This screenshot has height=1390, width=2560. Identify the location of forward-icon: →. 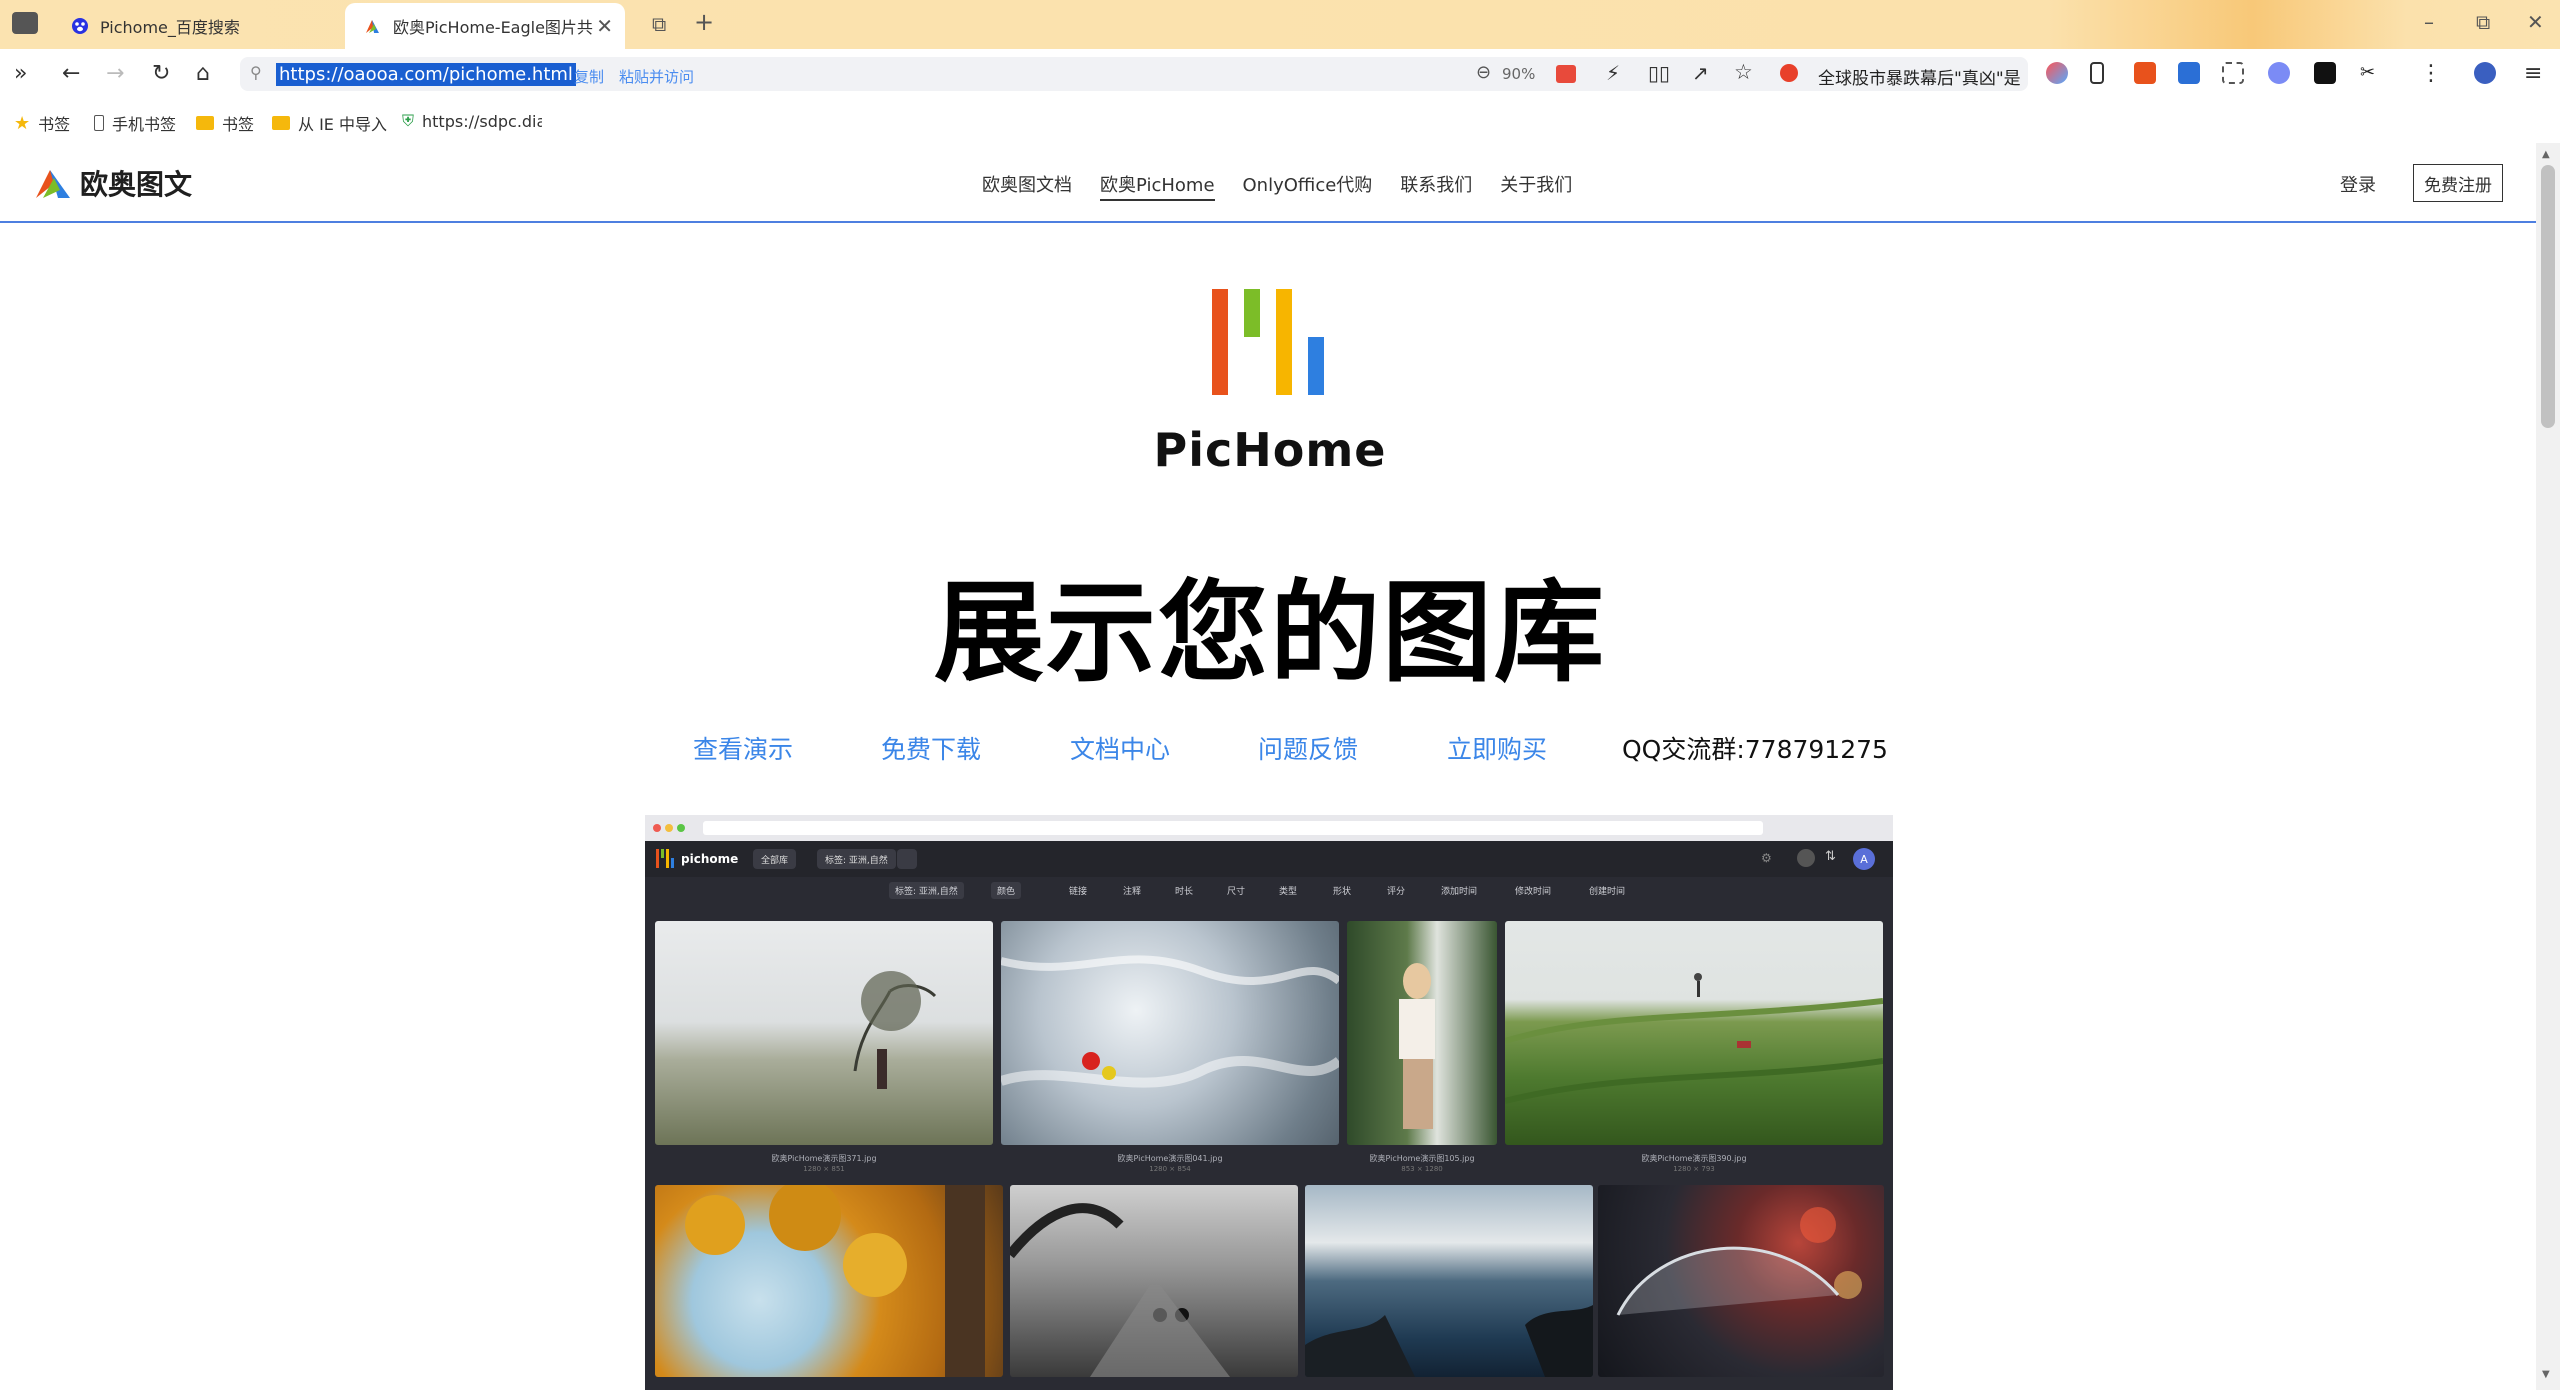
(115, 73).